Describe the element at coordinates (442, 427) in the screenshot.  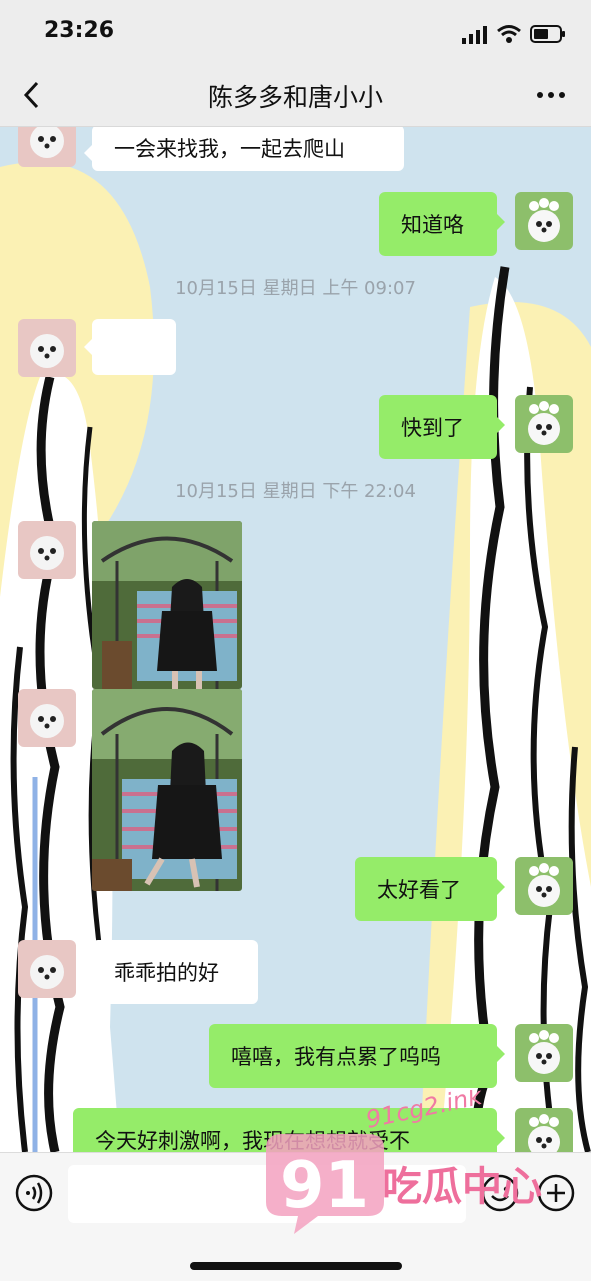
I see `message-bubble-outgoing: 快到了` at that location.